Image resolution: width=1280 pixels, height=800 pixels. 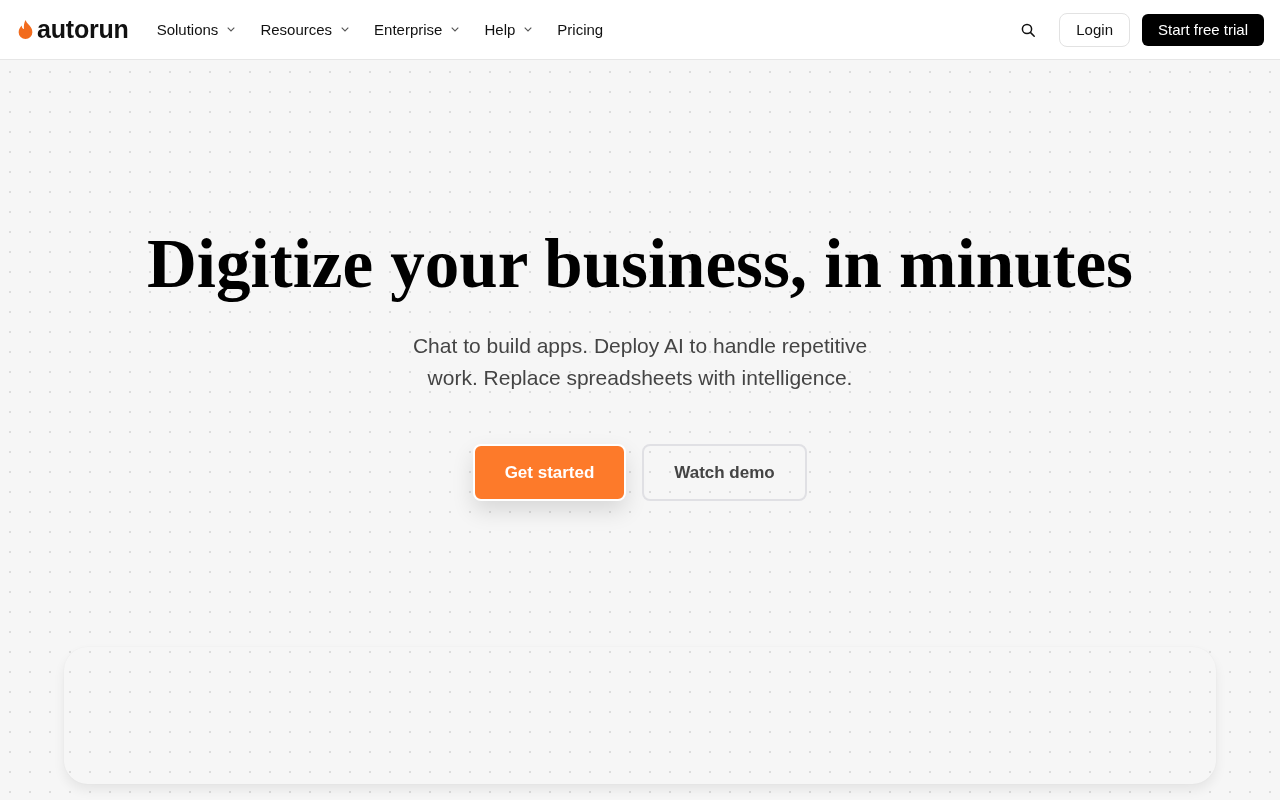 What do you see at coordinates (1094, 29) in the screenshot?
I see `login-button: Login` at bounding box center [1094, 29].